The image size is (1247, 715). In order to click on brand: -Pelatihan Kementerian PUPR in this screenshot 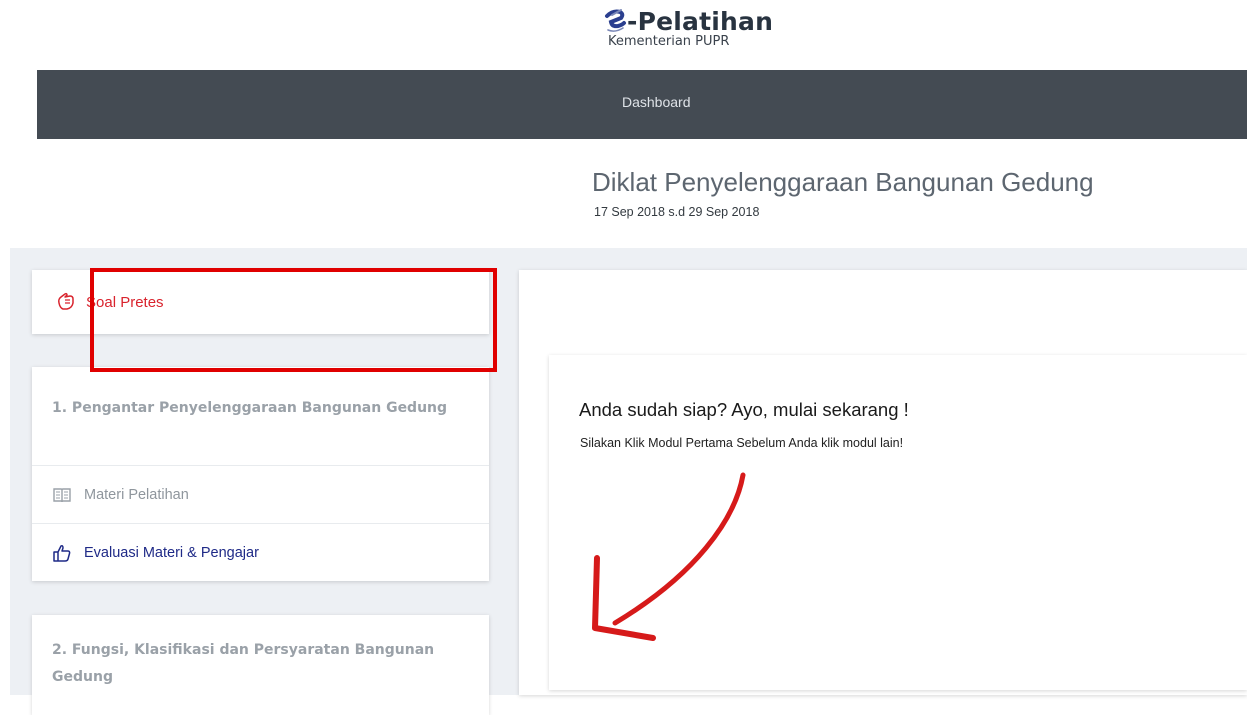, I will do `click(723, 27)`.